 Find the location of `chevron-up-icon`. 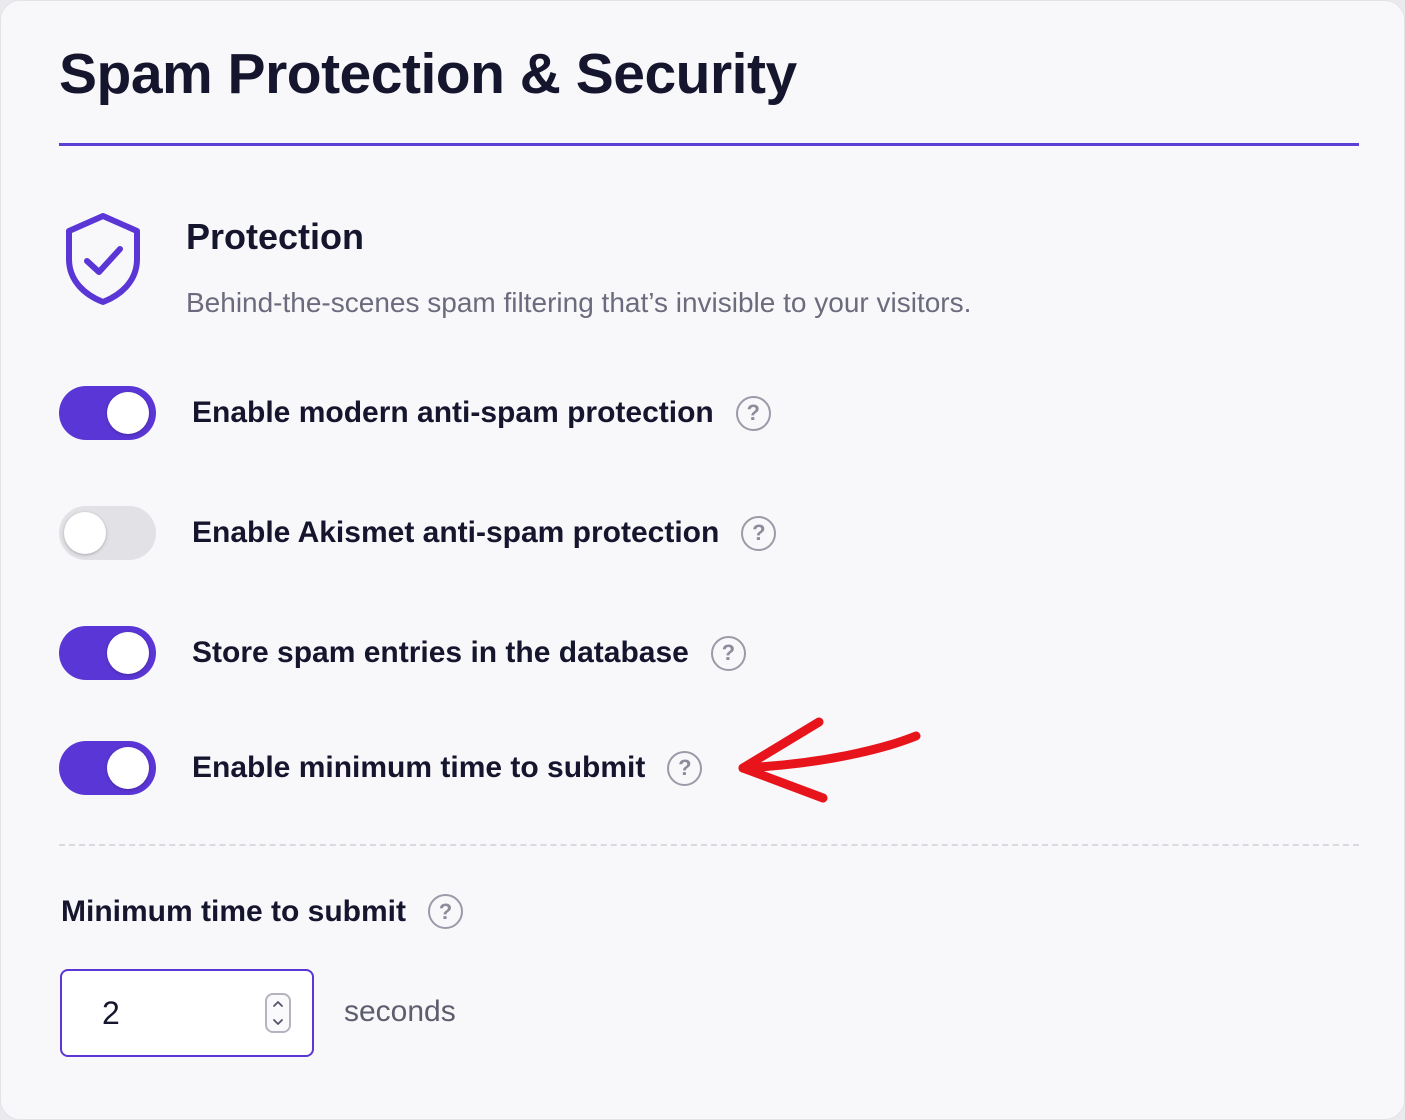

chevron-up-icon is located at coordinates (278, 1004).